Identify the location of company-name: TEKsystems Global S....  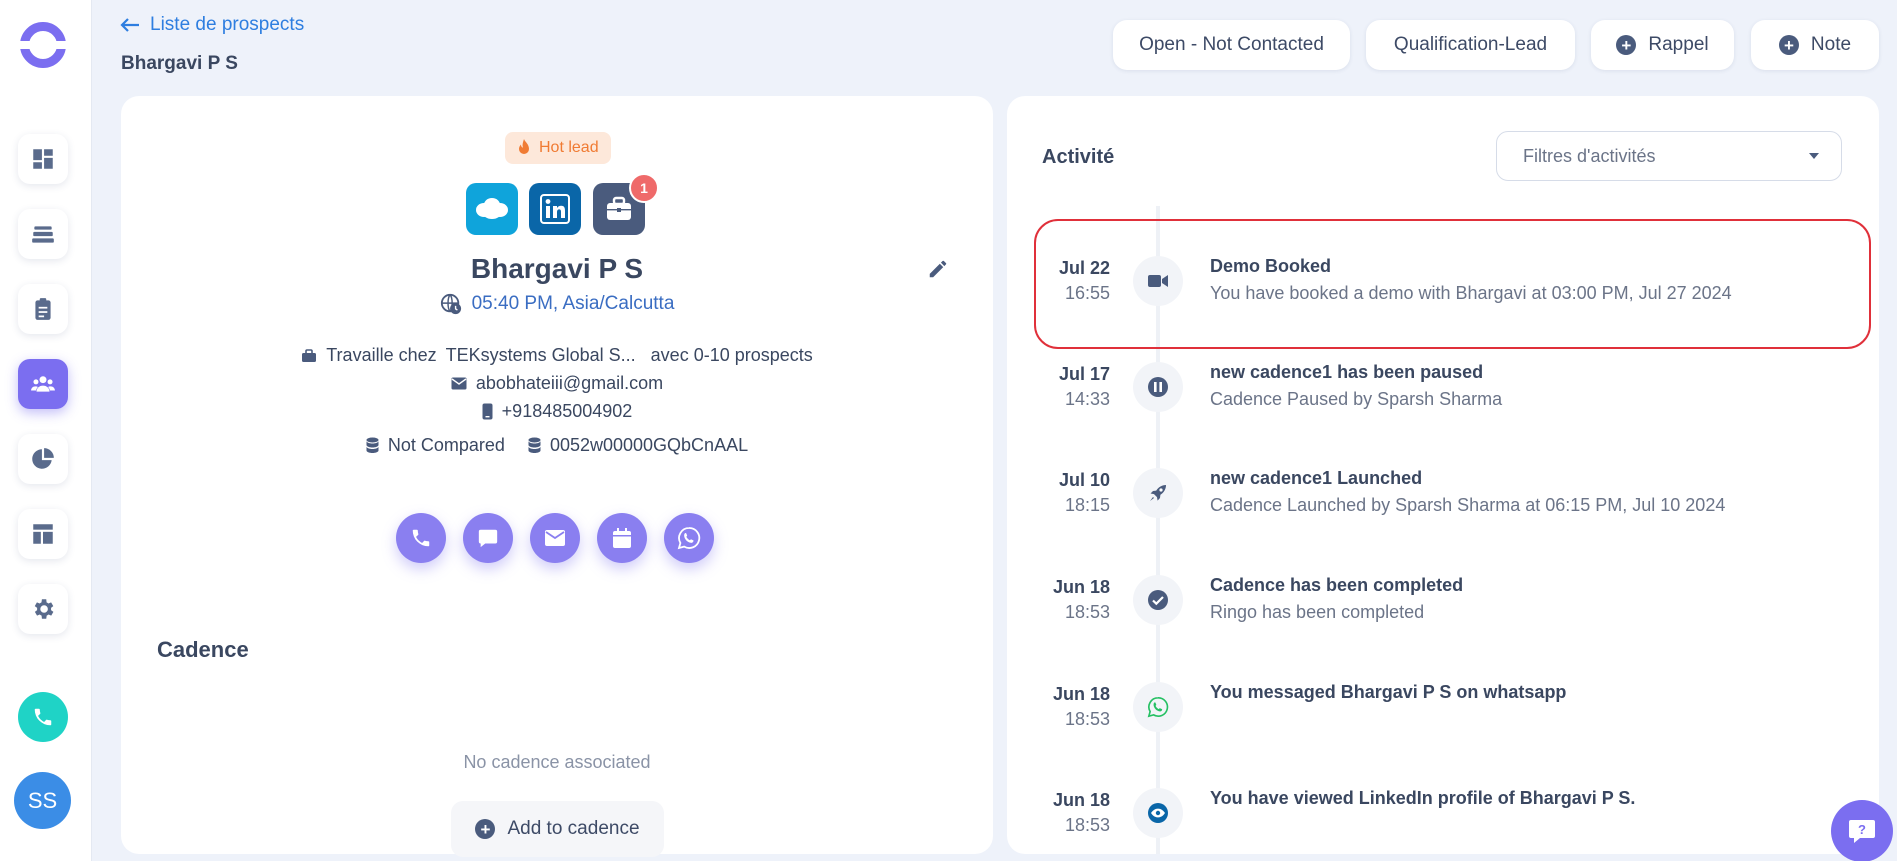
(541, 355).